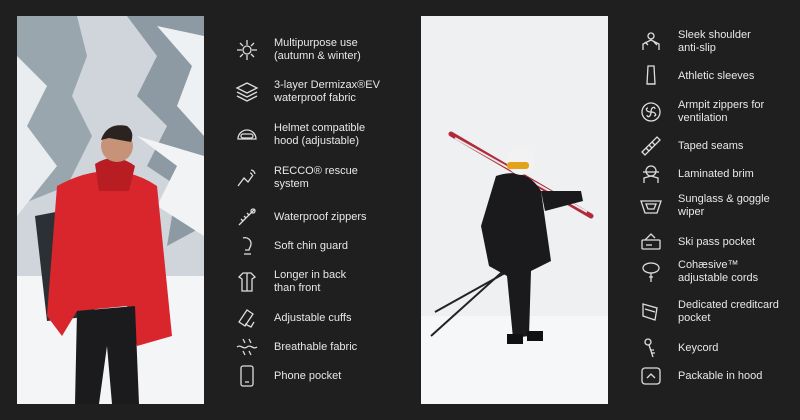  I want to click on key-icon, so click(651, 348).